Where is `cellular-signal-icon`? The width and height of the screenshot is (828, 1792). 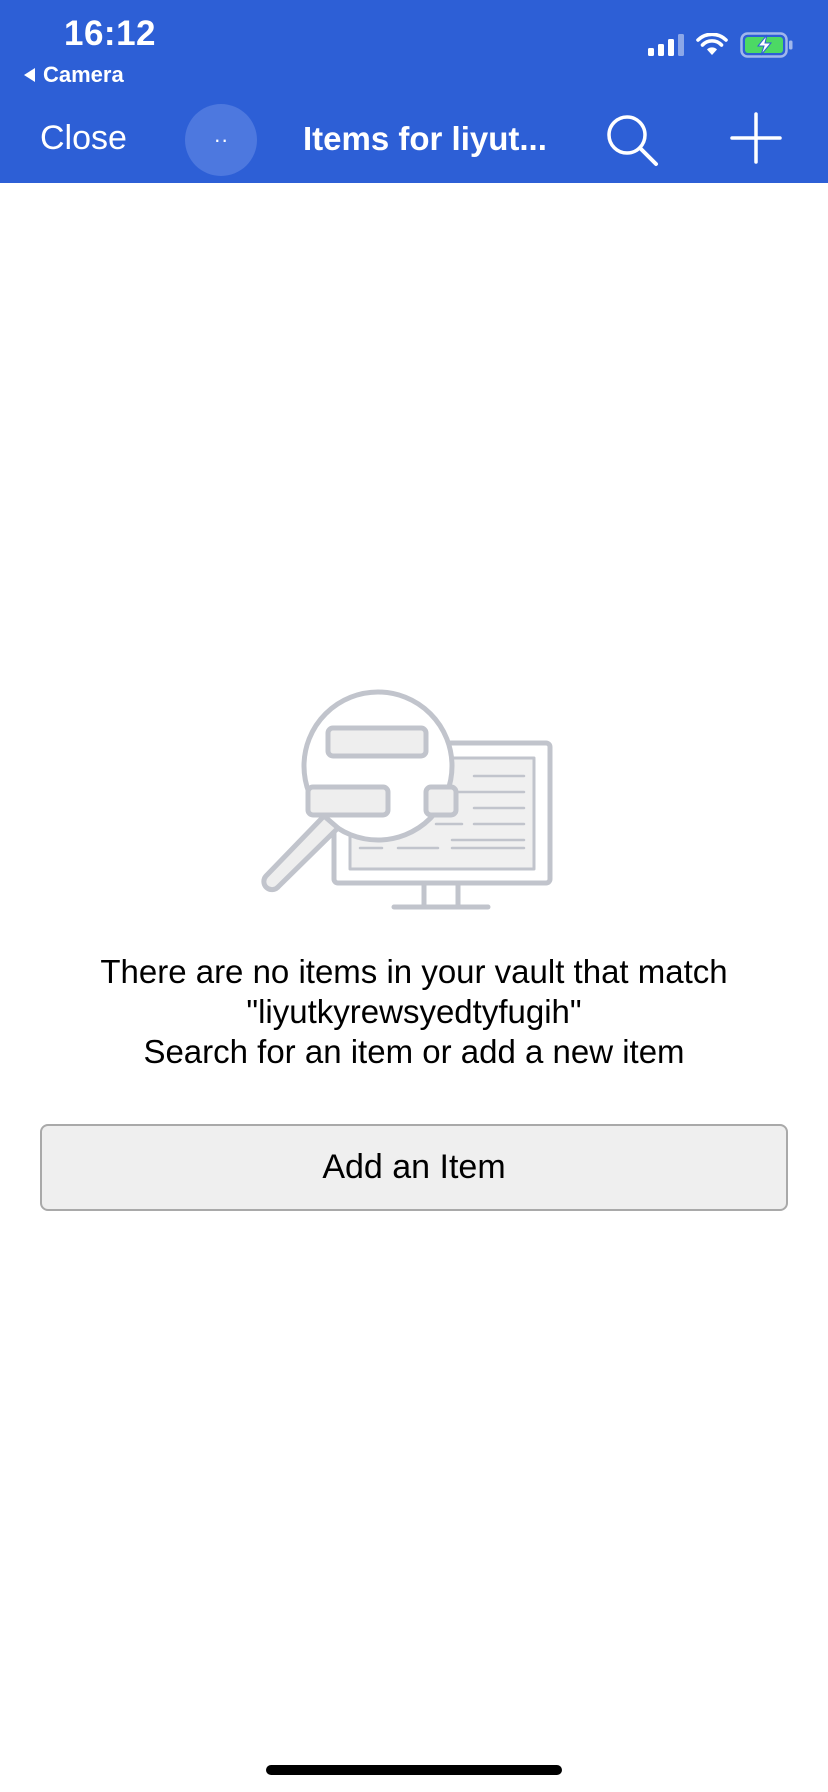 cellular-signal-icon is located at coordinates (666, 45).